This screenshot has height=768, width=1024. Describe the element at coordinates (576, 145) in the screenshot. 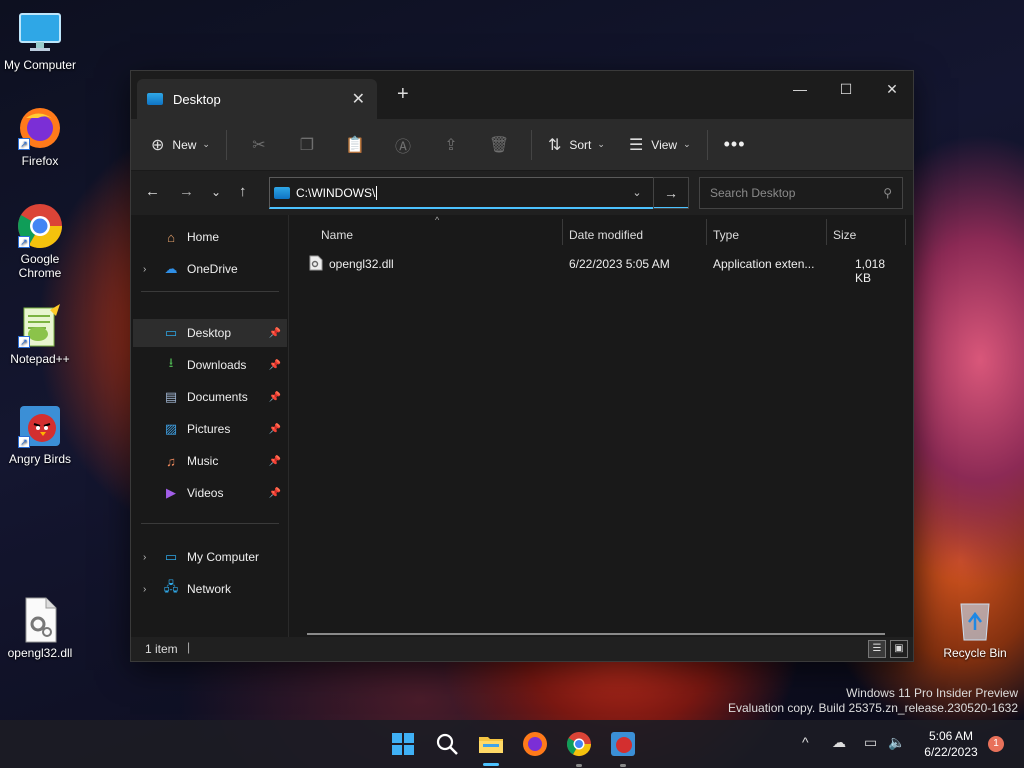

I see `sort-button: ⇅ Sort ⌄` at that location.